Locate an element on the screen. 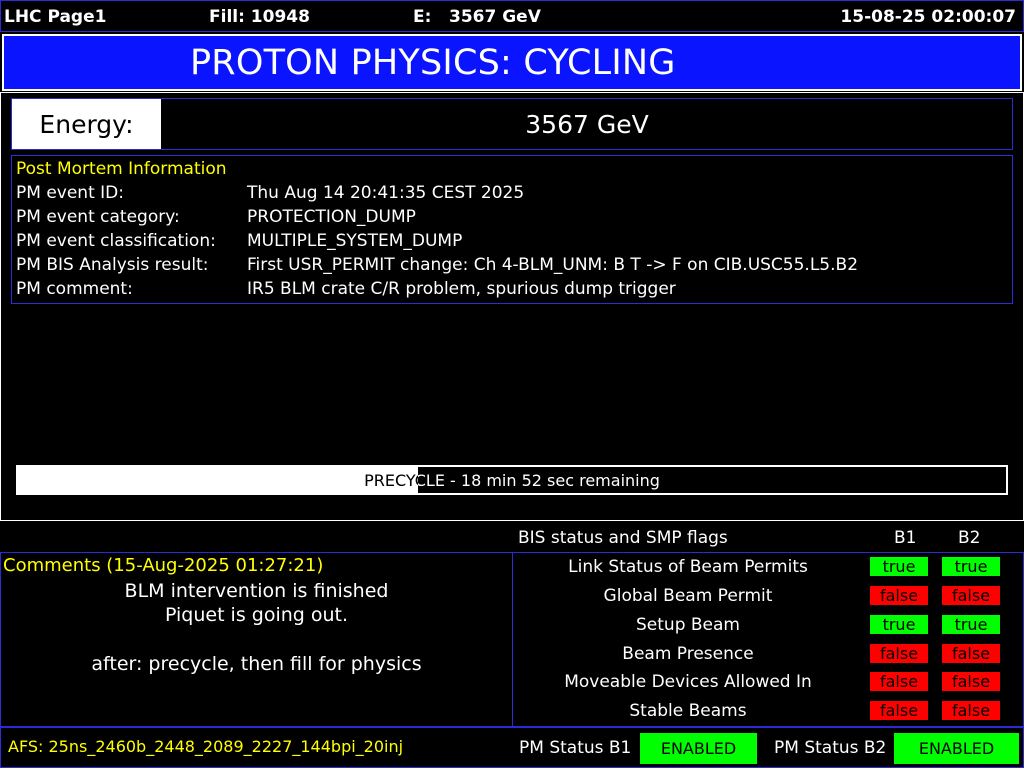 The height and width of the screenshot is (768, 1024). pm-status-b2-value: ENABLED is located at coordinates (956, 748).